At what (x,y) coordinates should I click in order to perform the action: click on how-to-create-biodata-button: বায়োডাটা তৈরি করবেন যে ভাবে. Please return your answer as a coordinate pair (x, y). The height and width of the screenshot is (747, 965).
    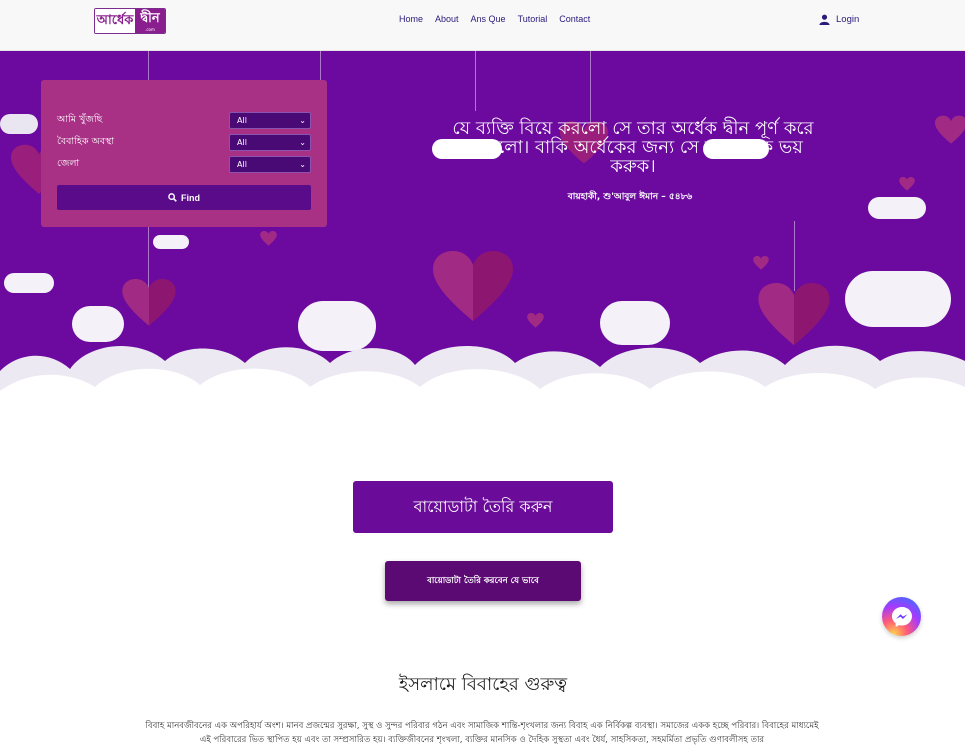
    Looking at the image, I should click on (483, 581).